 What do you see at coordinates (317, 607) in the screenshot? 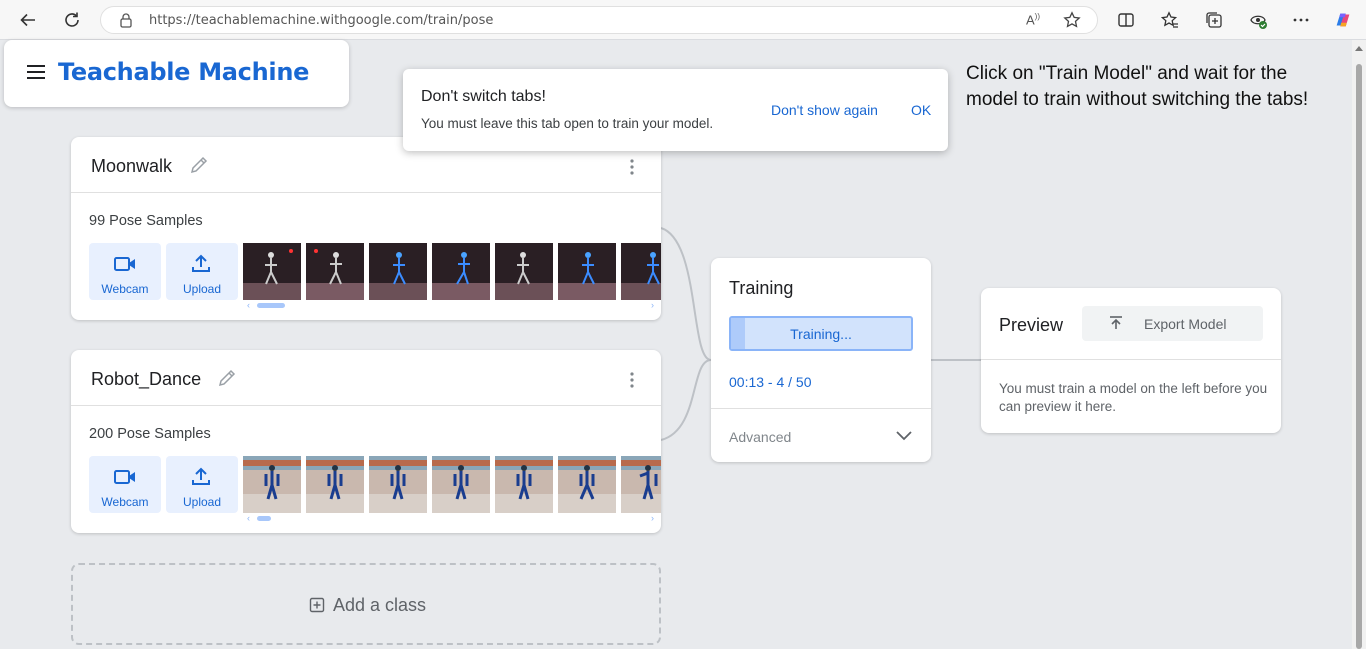
I see `add-box-icon` at bounding box center [317, 607].